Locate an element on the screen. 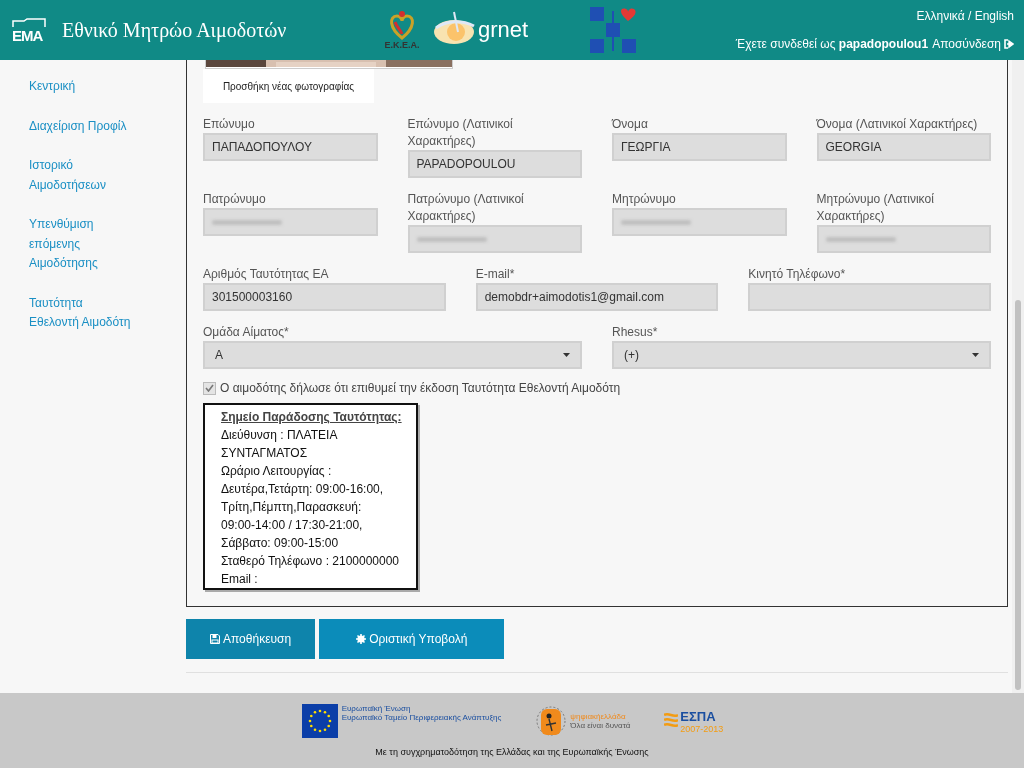  figure-icon is located at coordinates (551, 721).